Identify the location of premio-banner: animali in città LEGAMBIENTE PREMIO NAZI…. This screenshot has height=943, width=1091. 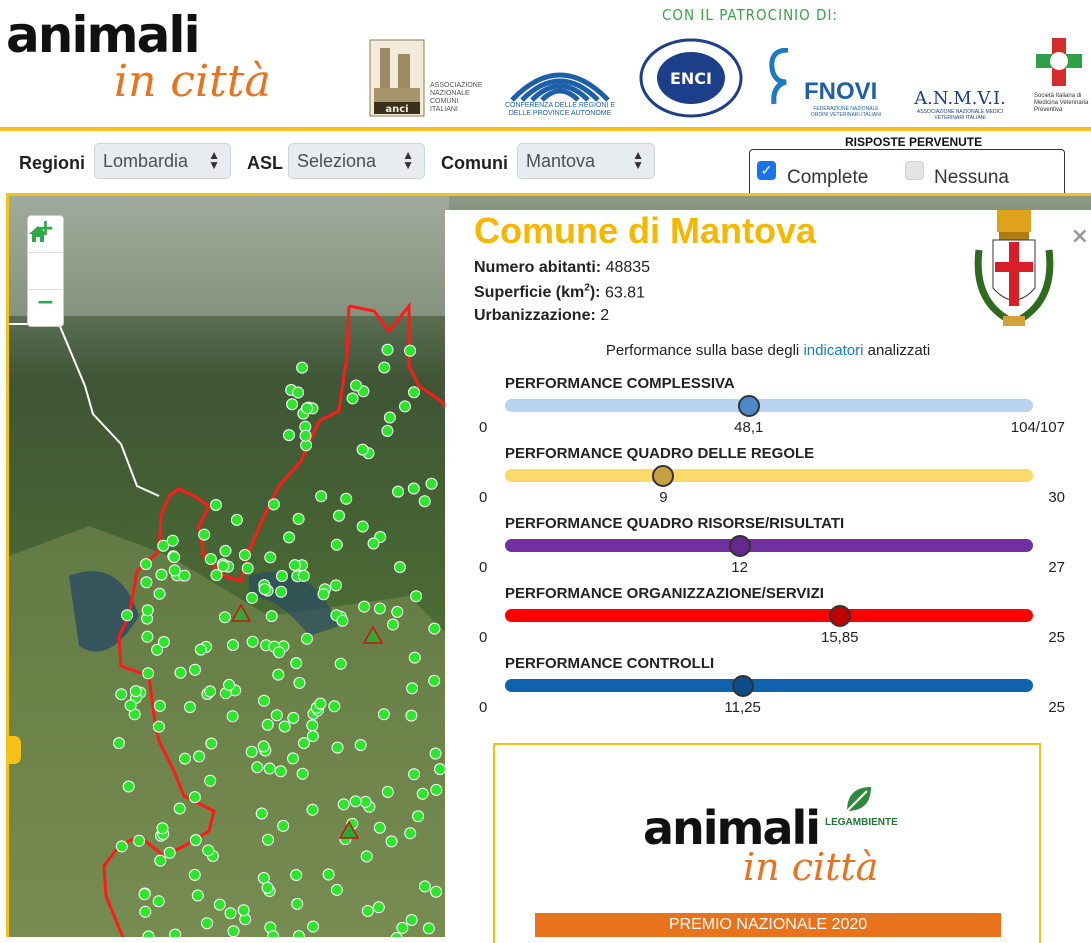
(767, 843).